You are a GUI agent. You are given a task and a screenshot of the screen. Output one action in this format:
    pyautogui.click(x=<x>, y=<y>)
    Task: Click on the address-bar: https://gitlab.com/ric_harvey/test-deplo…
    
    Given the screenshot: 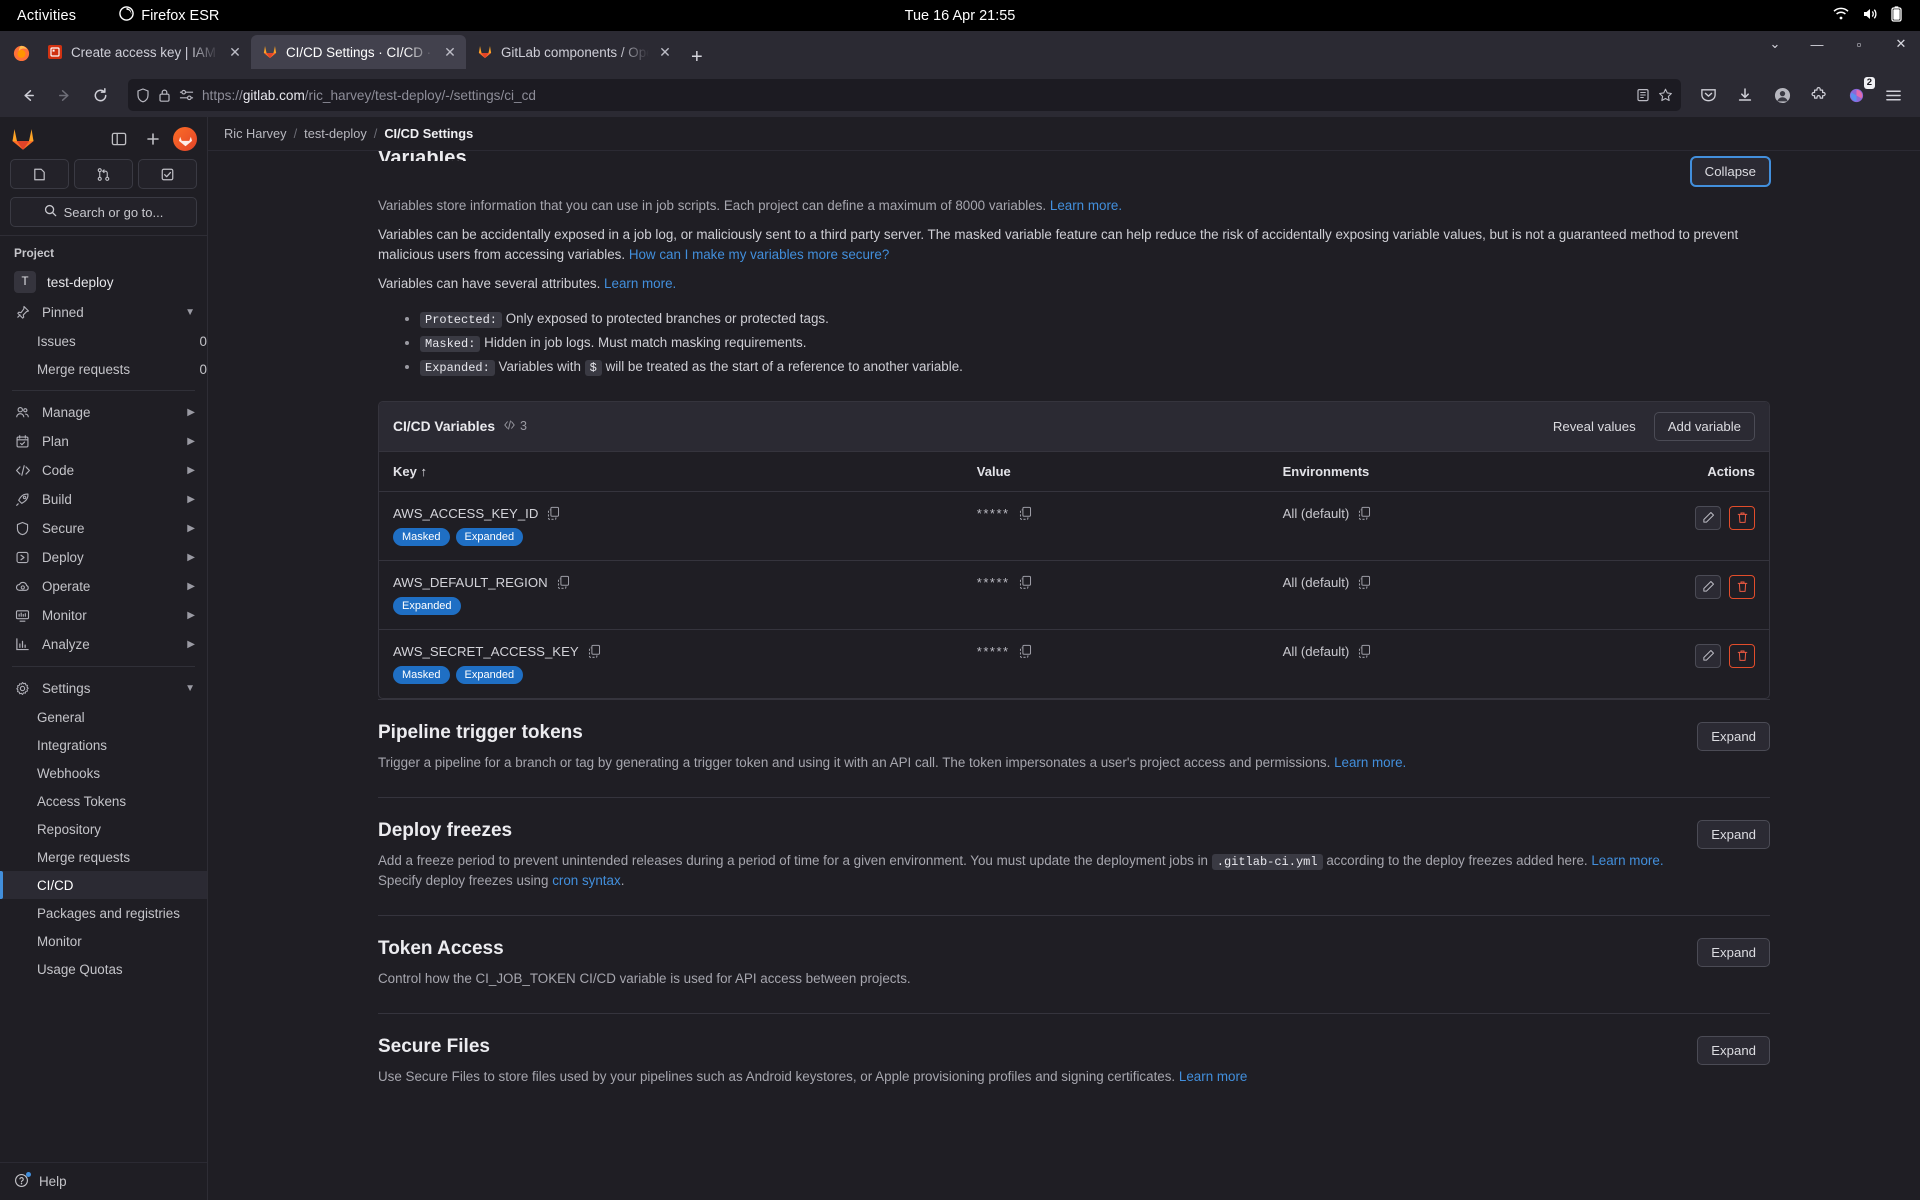 What is the action you would take?
    pyautogui.click(x=904, y=95)
    